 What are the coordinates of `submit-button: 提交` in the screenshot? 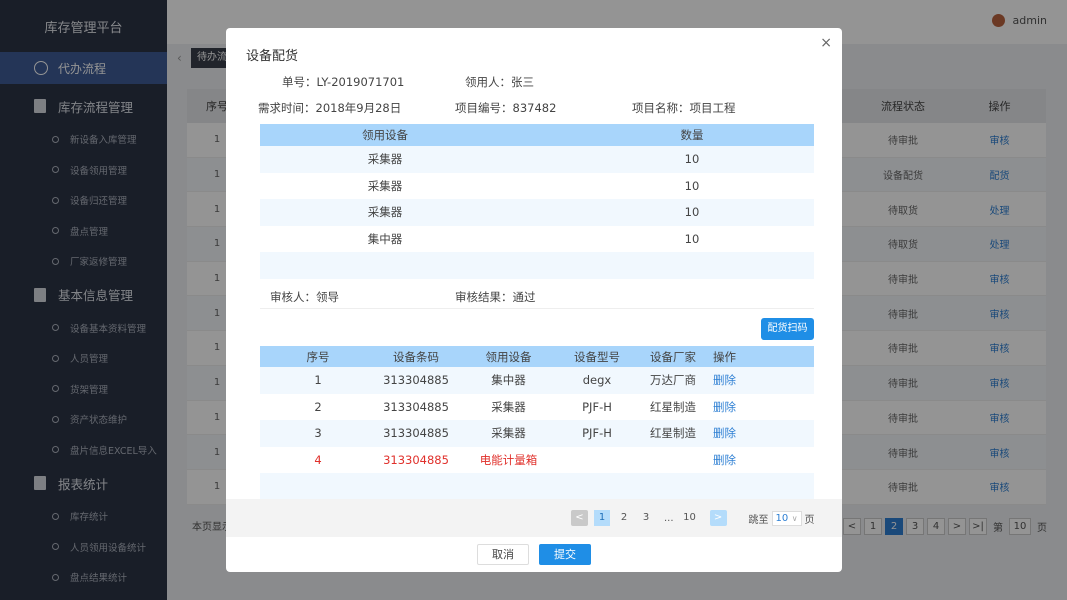 It's located at (565, 554).